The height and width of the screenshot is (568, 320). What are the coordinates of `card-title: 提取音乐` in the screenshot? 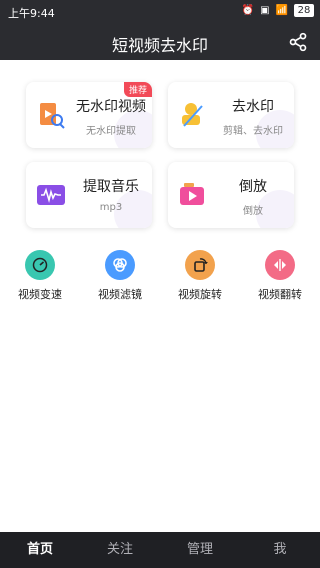 It's located at (111, 187).